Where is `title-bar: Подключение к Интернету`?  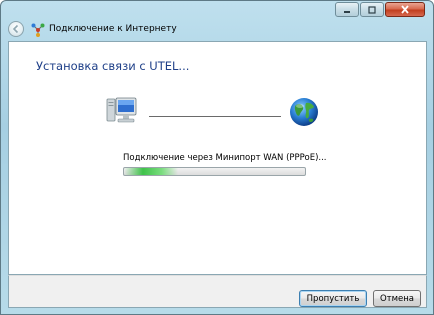
title-bar: Подключение к Интернету is located at coordinates (217, 21).